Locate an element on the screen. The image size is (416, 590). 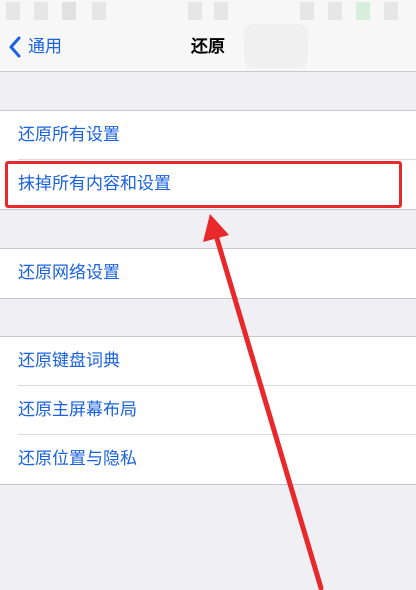
reset-keyboard-dictionary-item: 还原键盘词典 is located at coordinates (208, 361).